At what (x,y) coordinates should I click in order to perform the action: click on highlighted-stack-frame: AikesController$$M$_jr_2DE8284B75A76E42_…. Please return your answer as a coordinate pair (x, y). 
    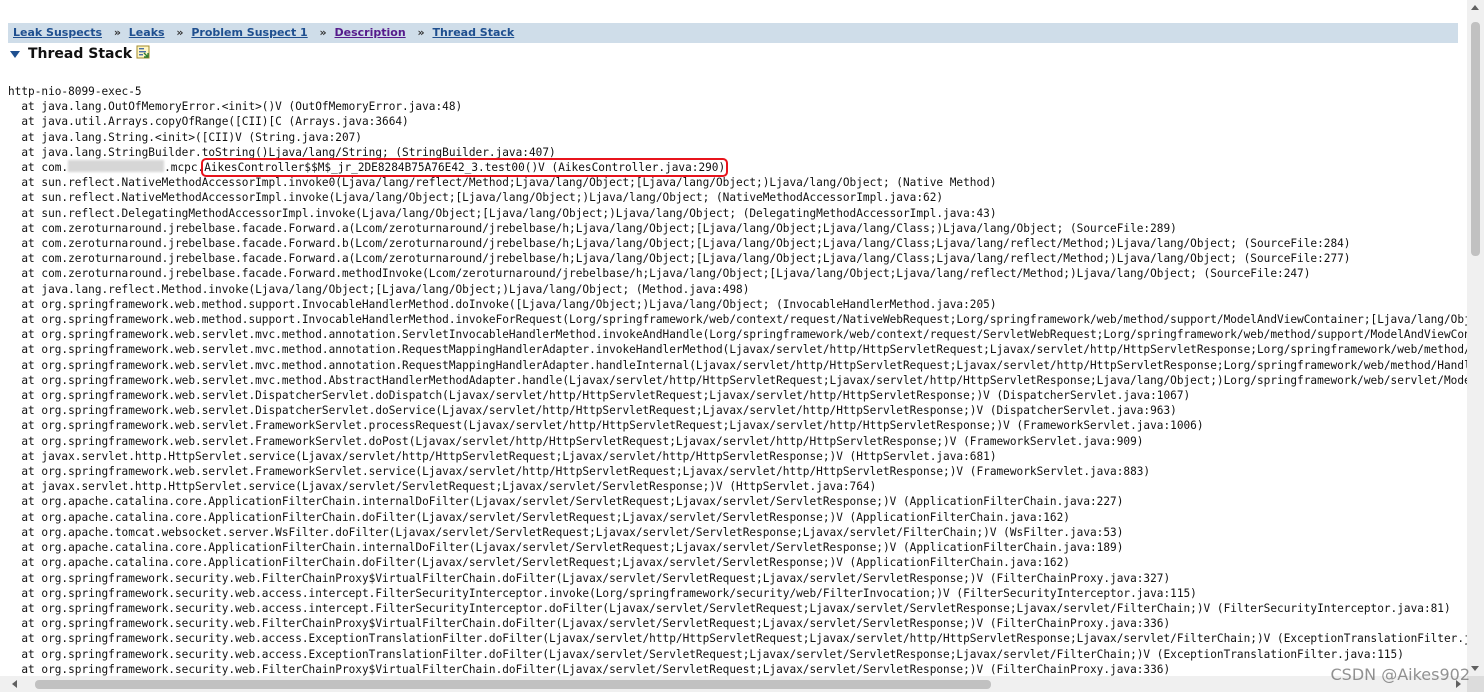
    Looking at the image, I should click on (465, 168).